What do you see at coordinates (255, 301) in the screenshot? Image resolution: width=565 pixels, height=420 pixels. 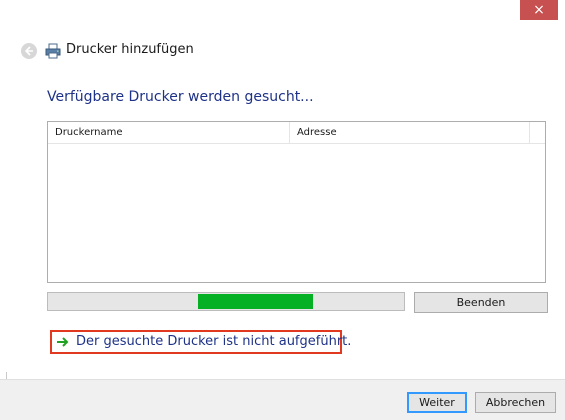 I see `progress-indicator` at bounding box center [255, 301].